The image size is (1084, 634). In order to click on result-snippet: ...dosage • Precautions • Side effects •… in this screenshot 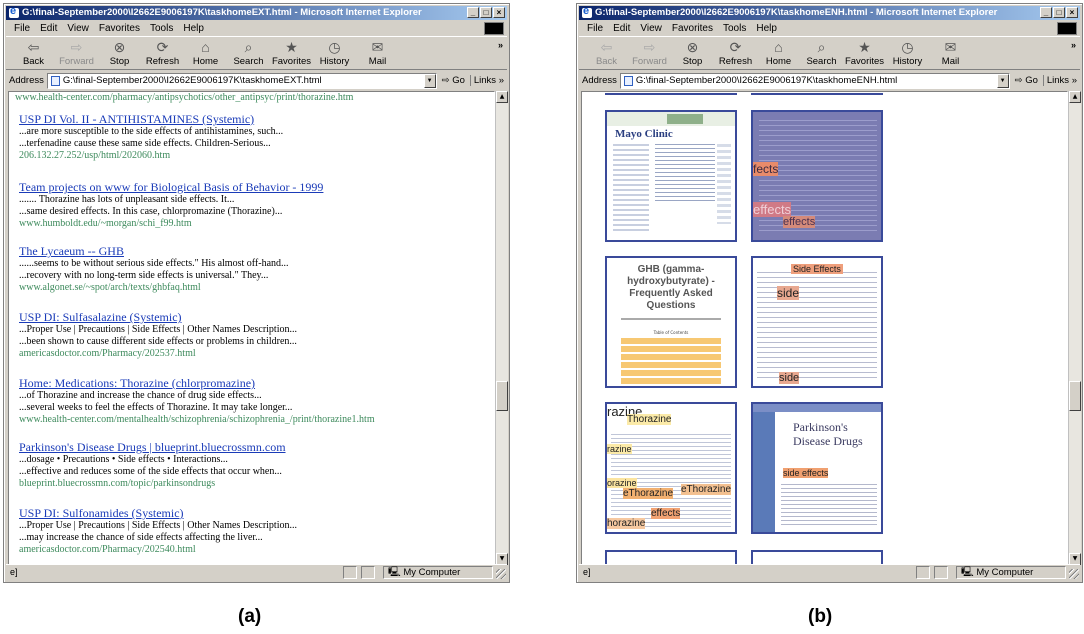, I will do `click(123, 459)`.